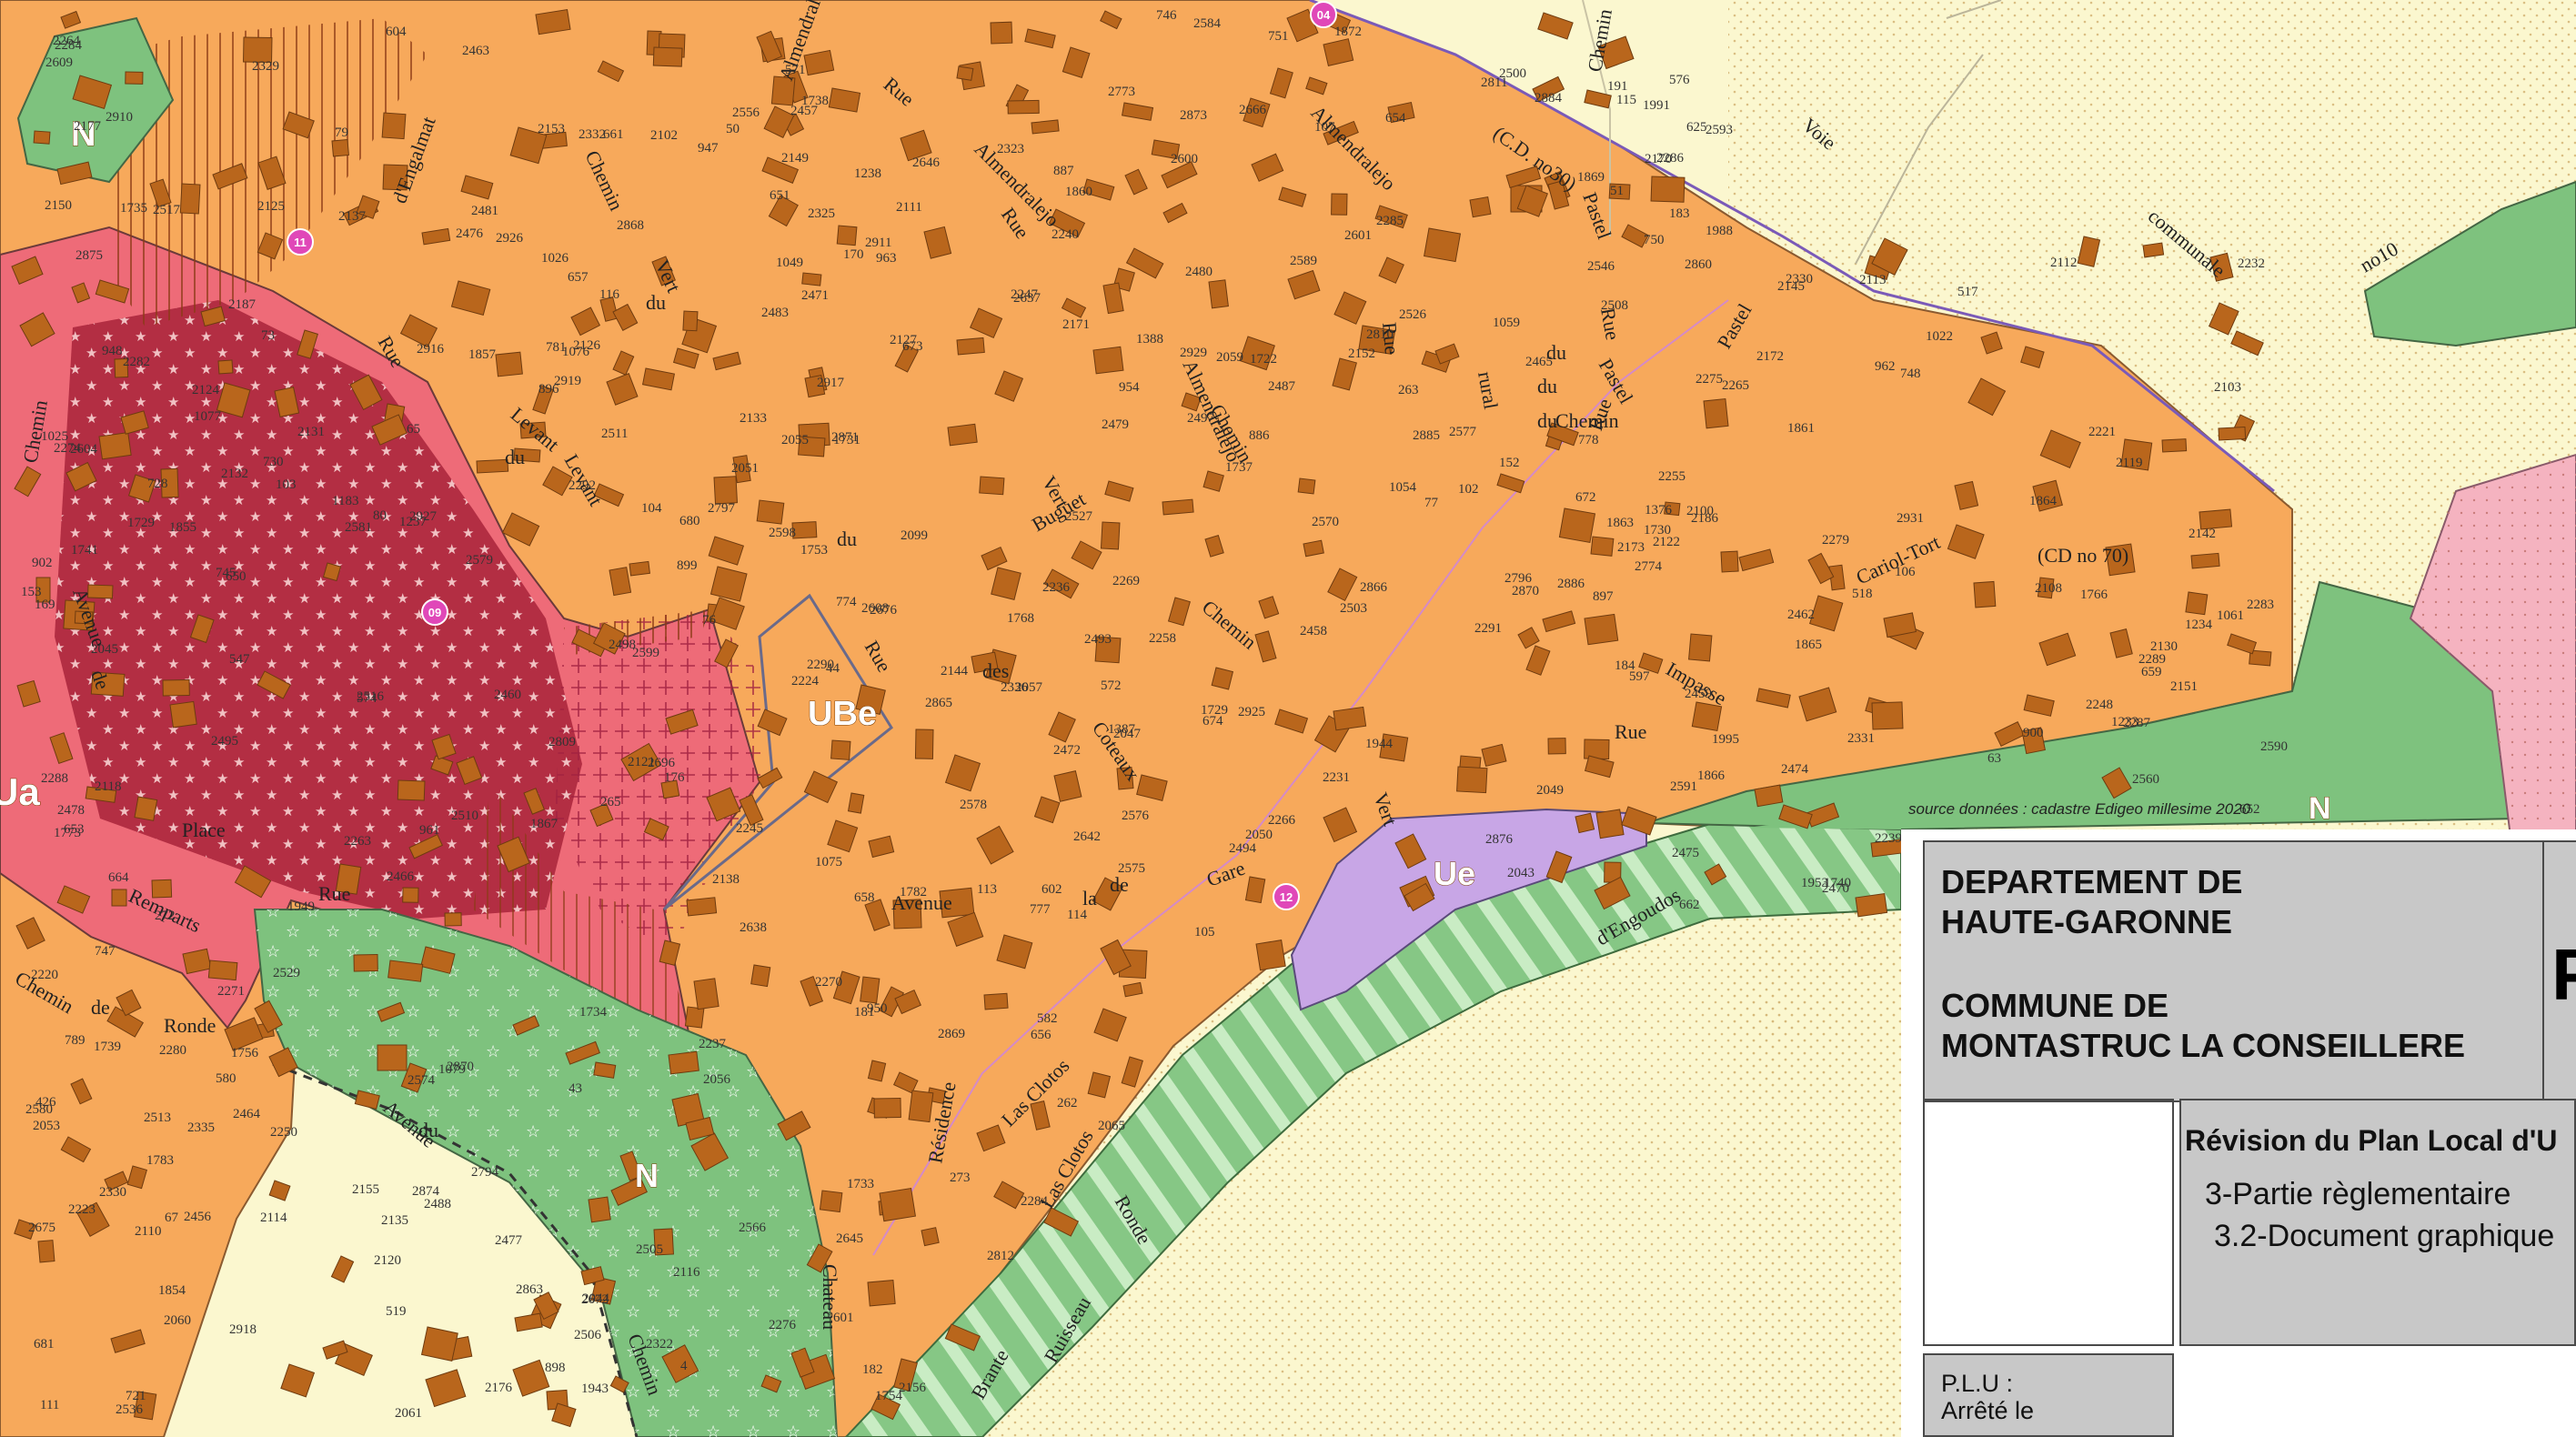 This screenshot has width=2576, height=1437. What do you see at coordinates (204, 830) in the screenshot?
I see `street-label: Place` at bounding box center [204, 830].